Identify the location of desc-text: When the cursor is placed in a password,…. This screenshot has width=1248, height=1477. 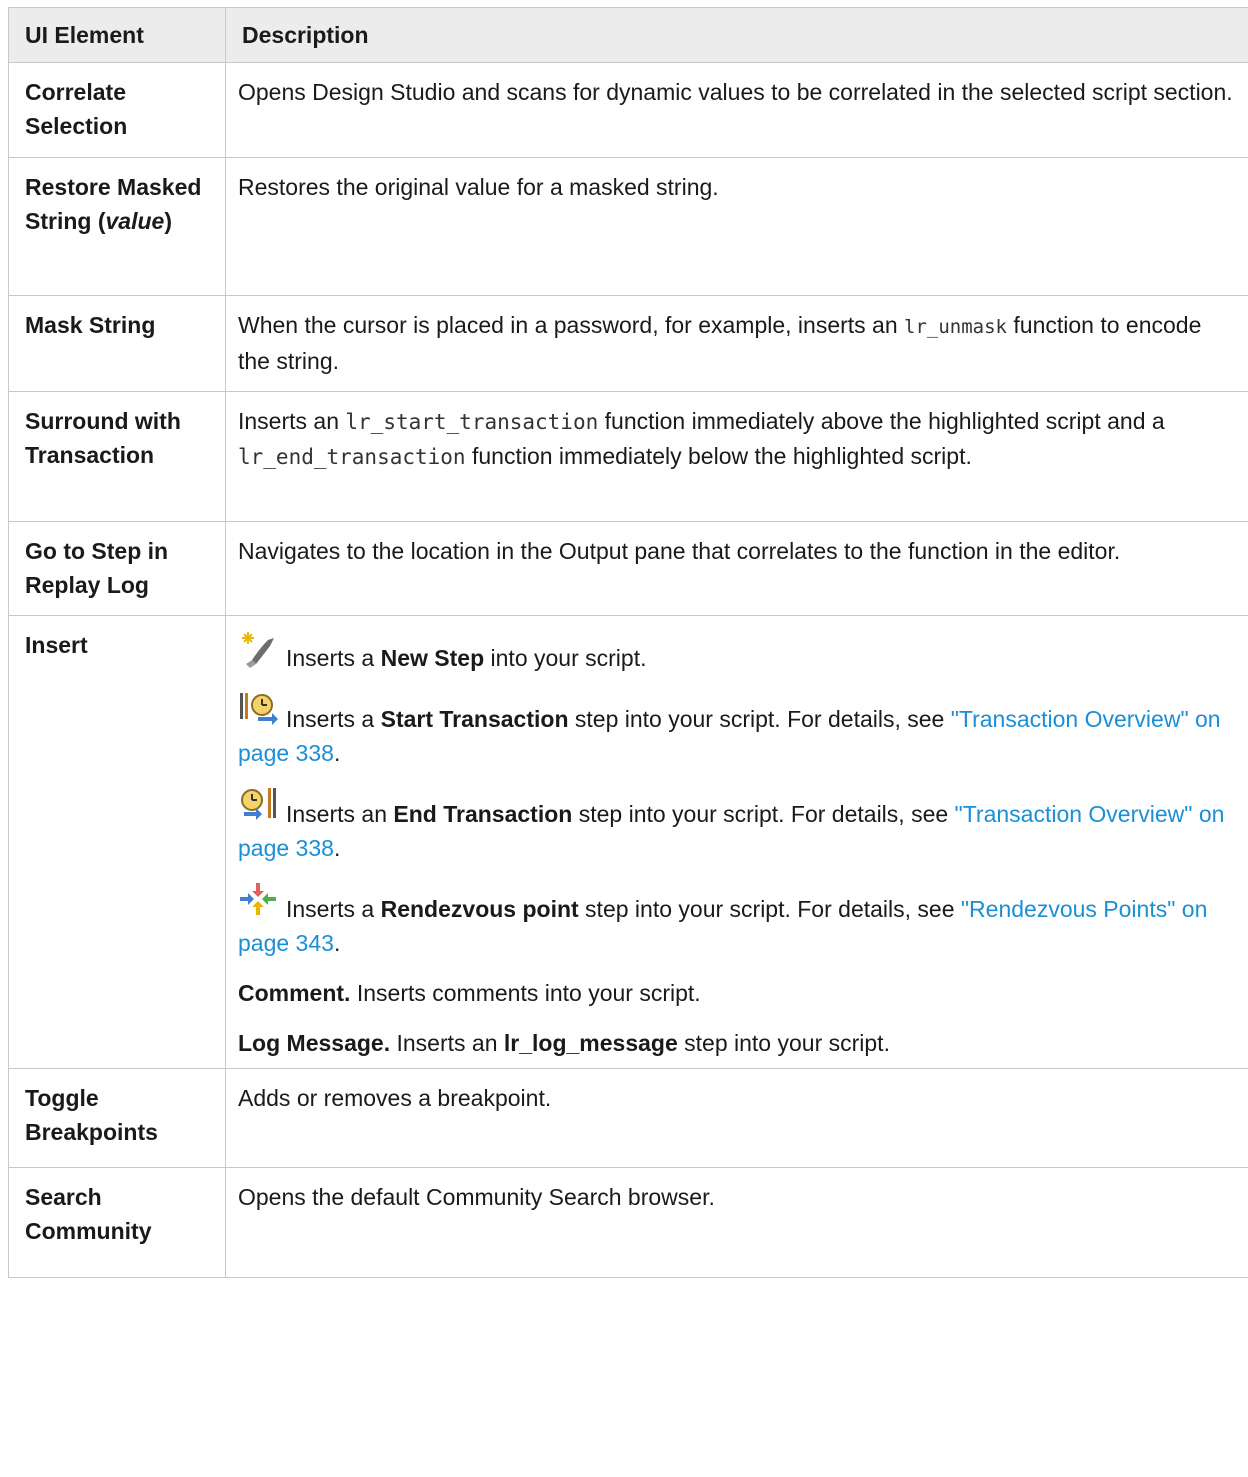
(571, 325).